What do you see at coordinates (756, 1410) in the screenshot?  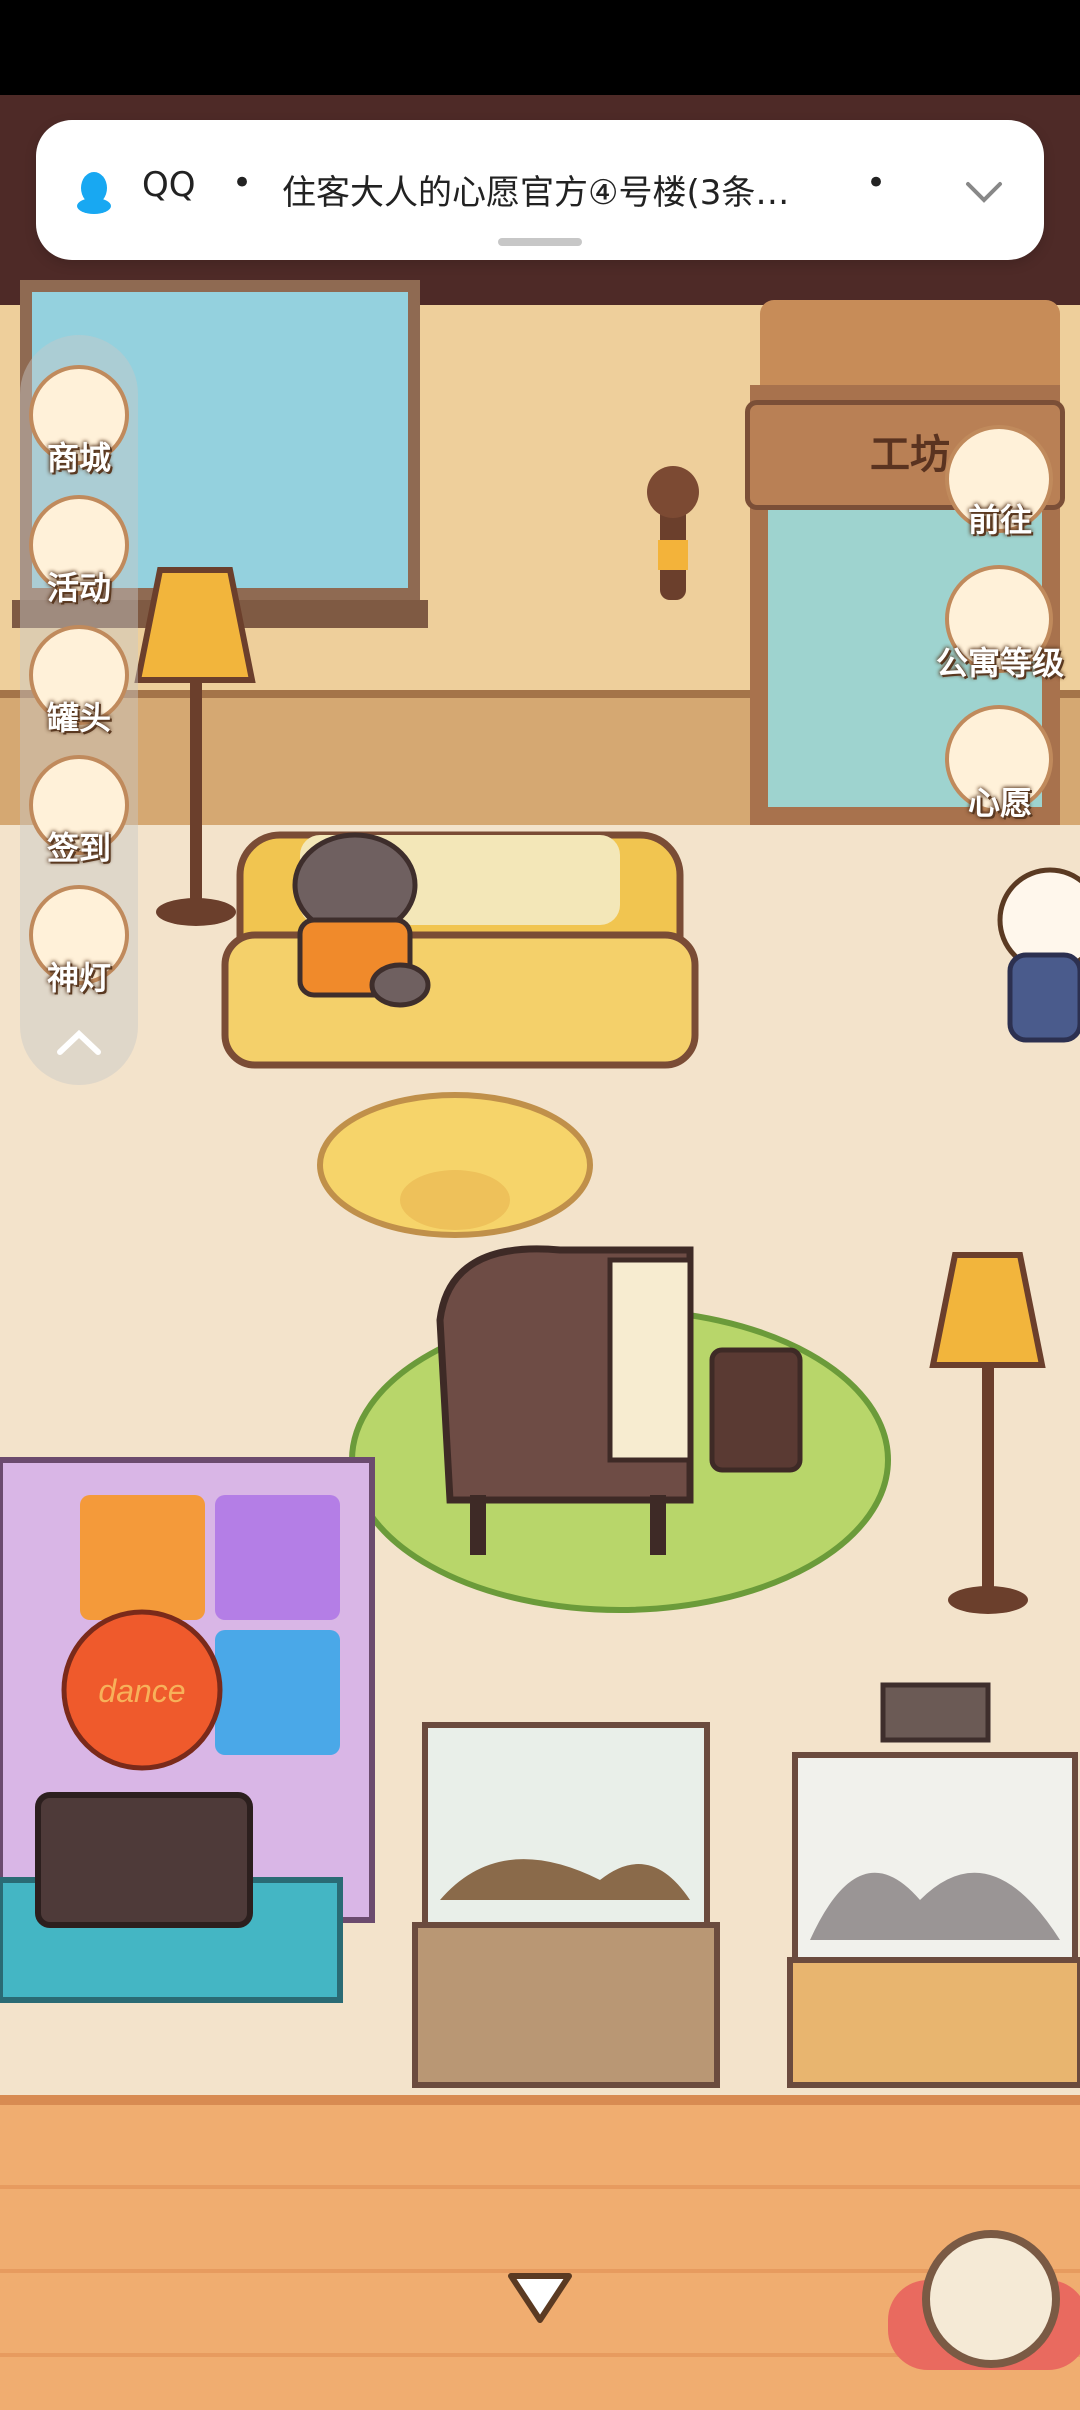 I see `piano-stool` at bounding box center [756, 1410].